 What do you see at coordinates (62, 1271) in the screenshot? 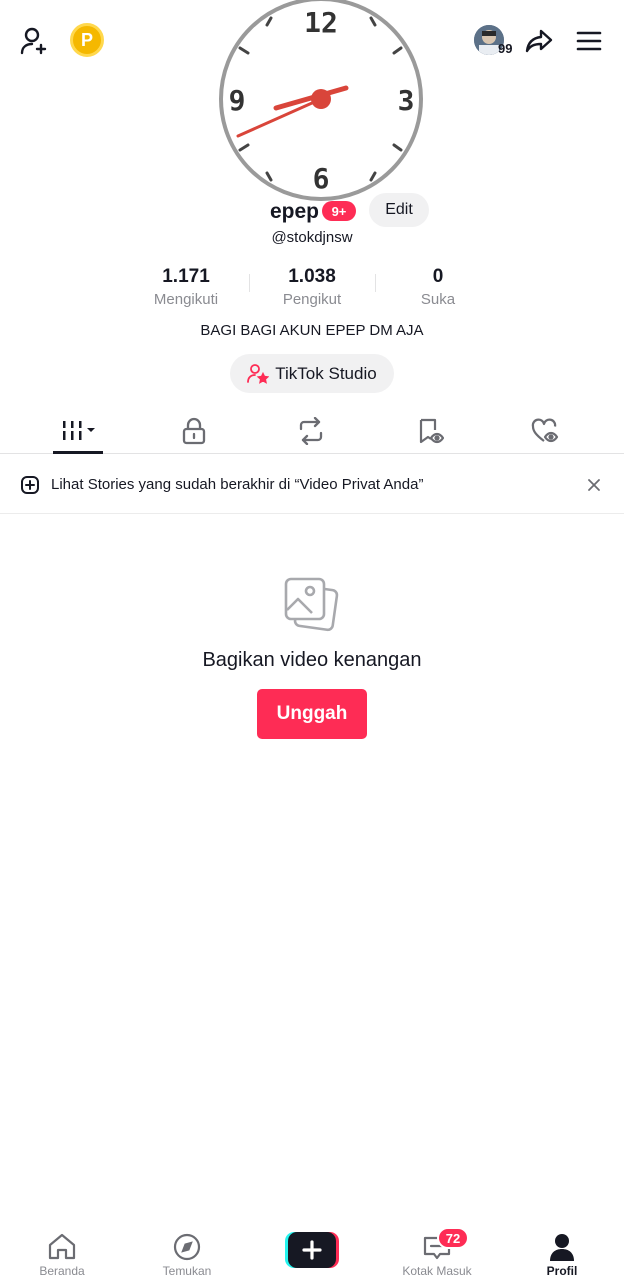
I see `nav-label: Beranda` at bounding box center [62, 1271].